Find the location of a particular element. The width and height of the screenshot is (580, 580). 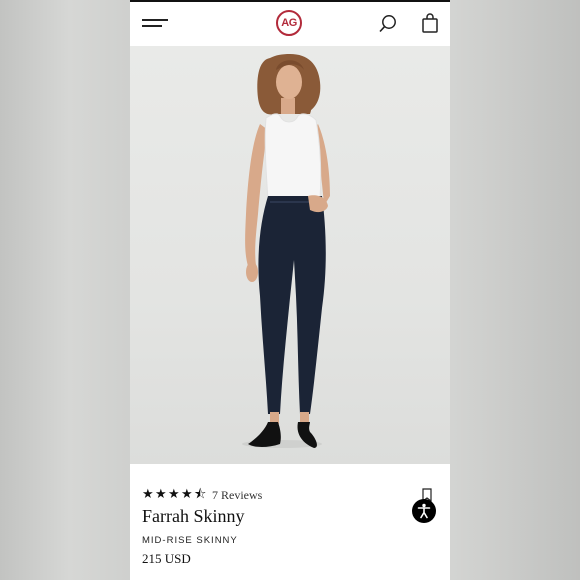

accessibility-icon is located at coordinates (424, 511).